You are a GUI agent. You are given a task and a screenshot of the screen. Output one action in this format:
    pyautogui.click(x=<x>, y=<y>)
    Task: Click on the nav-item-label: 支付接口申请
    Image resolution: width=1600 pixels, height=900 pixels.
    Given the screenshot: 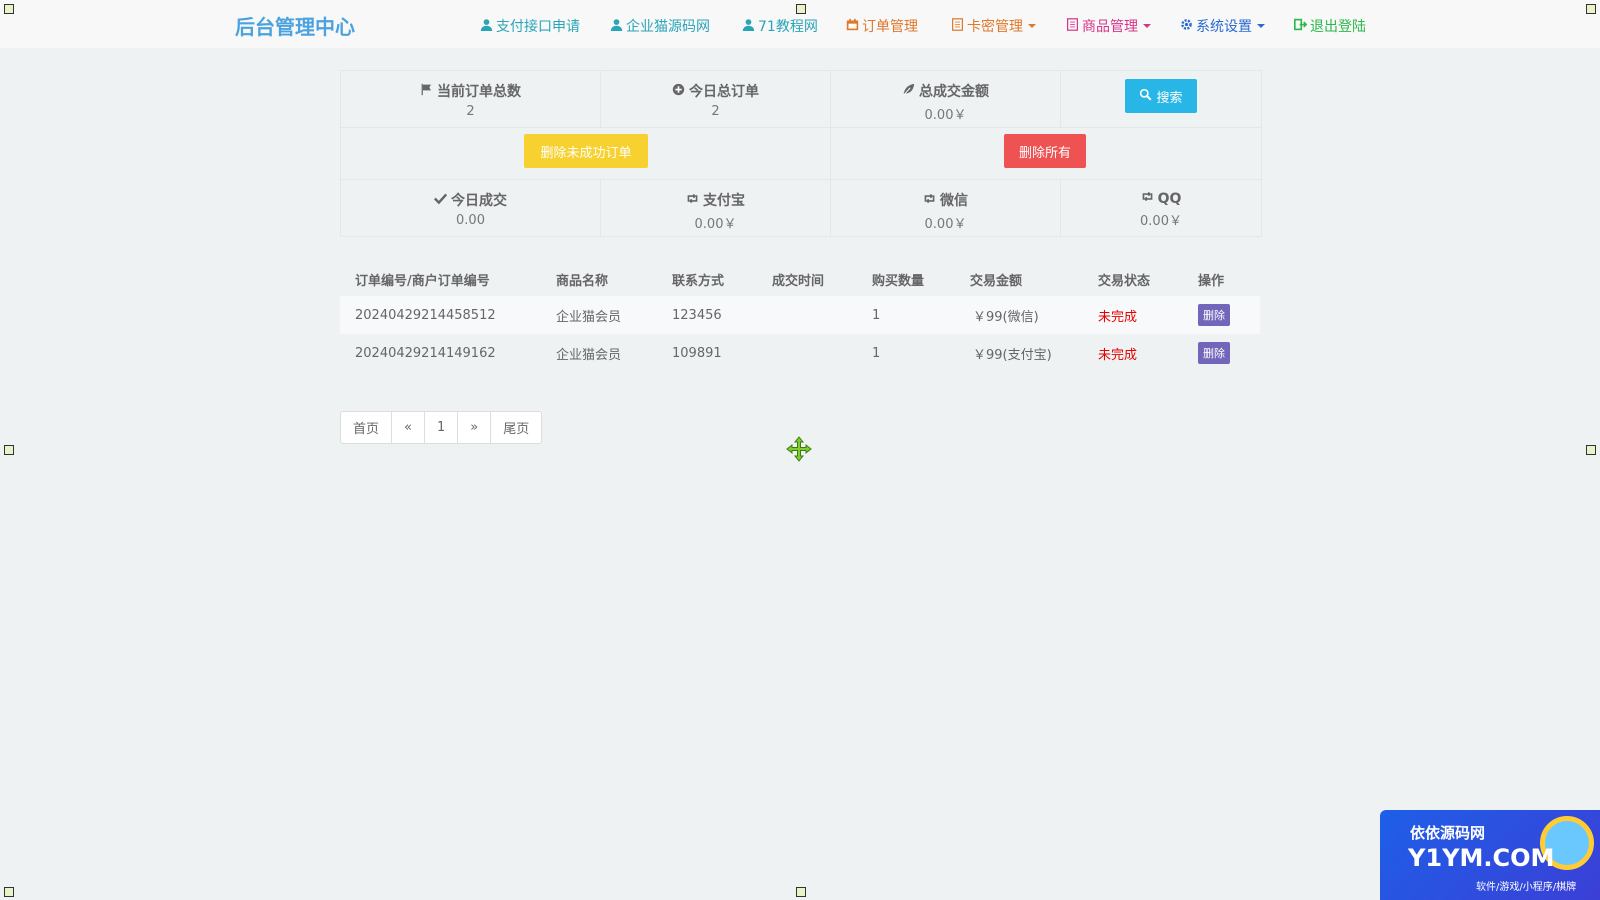 What is the action you would take?
    pyautogui.click(x=538, y=27)
    